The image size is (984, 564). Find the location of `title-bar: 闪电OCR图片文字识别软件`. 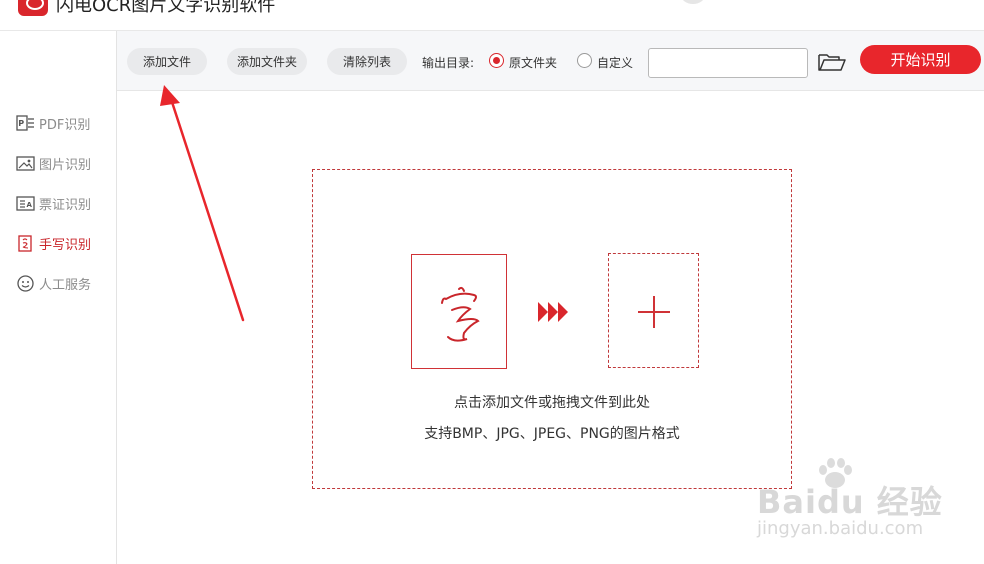

title-bar: 闪电OCR图片文字识别软件 is located at coordinates (492, 15).